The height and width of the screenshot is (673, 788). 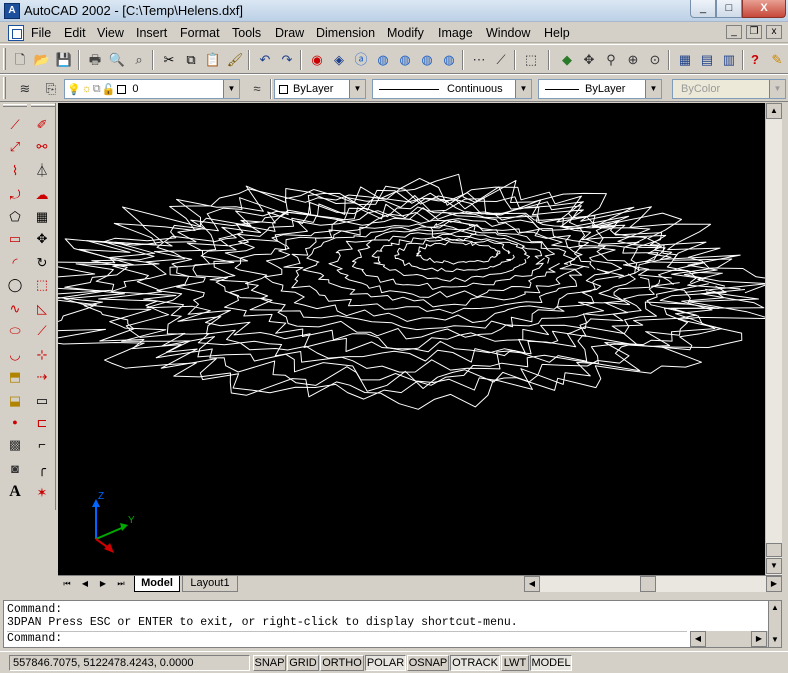 What do you see at coordinates (51, 88) in the screenshot?
I see `make-object-layer-current-icon: ⎘` at bounding box center [51, 88].